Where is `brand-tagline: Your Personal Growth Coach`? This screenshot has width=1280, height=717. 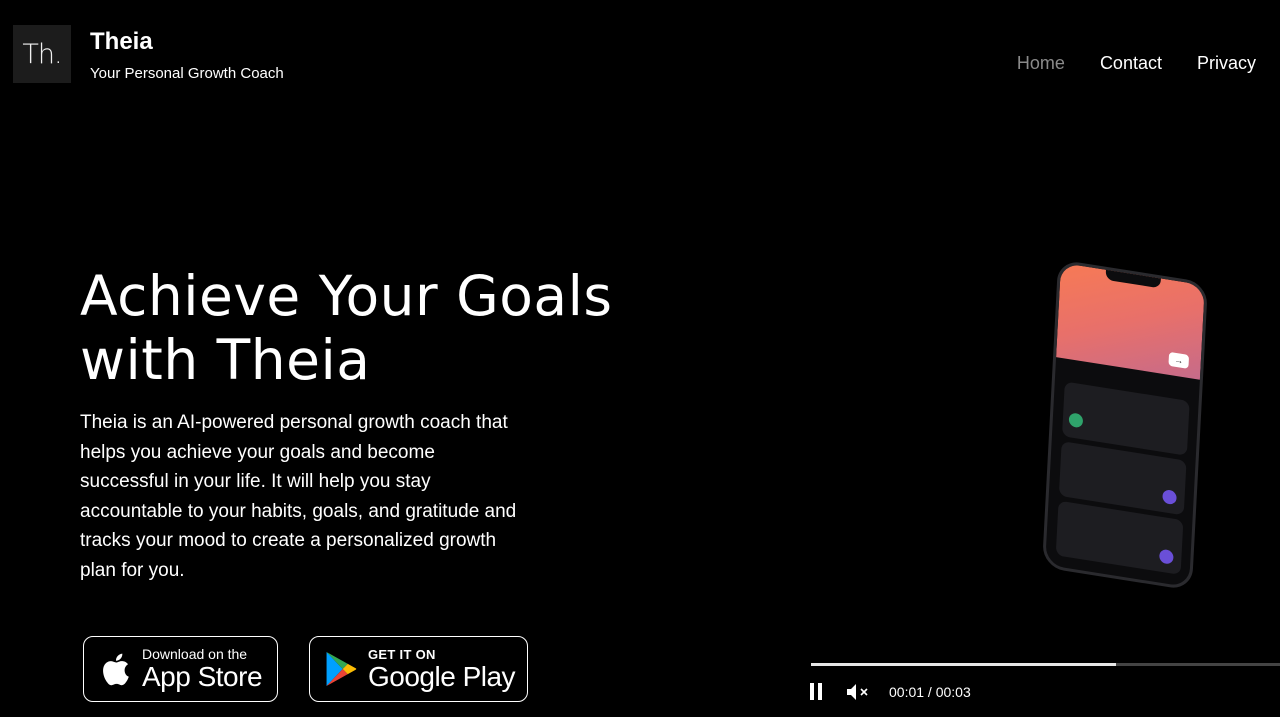
brand-tagline: Your Personal Growth Coach is located at coordinates (187, 73).